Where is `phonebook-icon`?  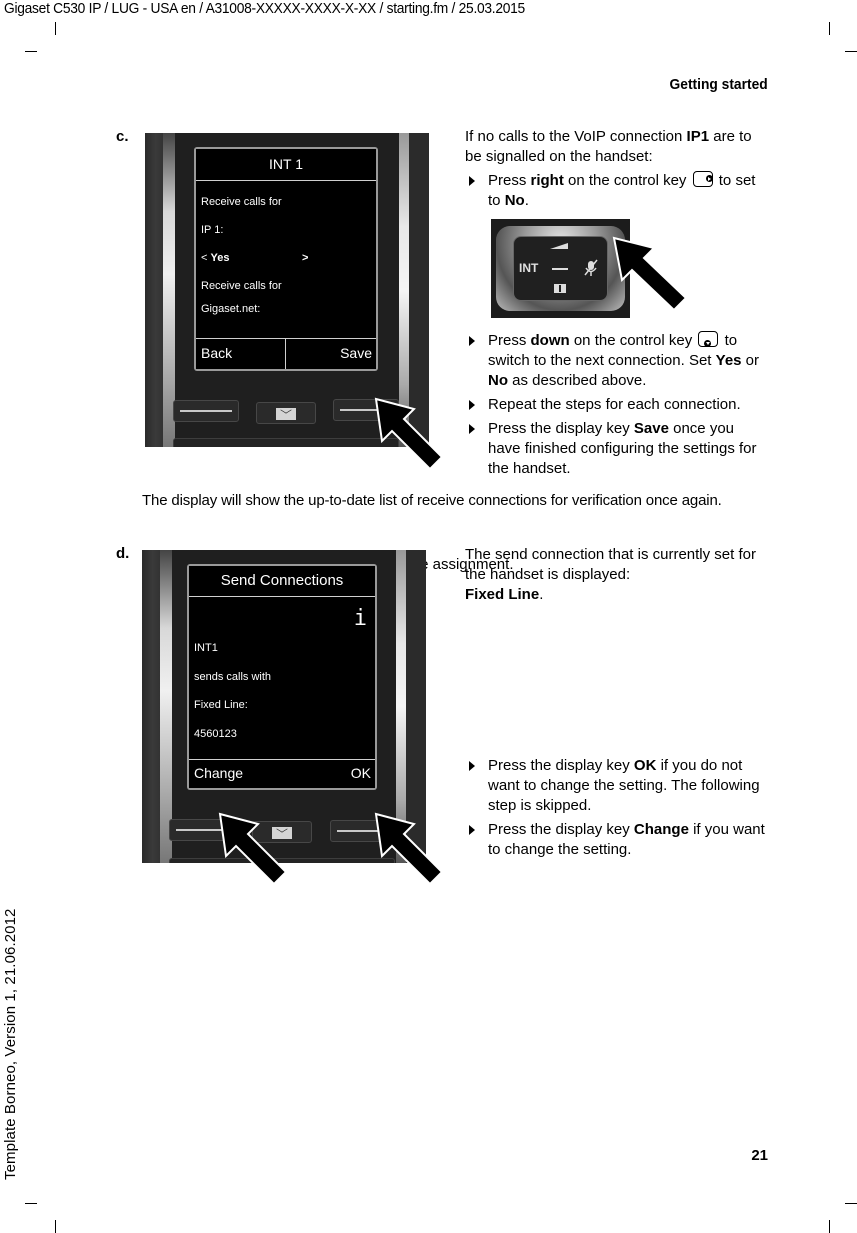
phonebook-icon is located at coordinates (560, 288).